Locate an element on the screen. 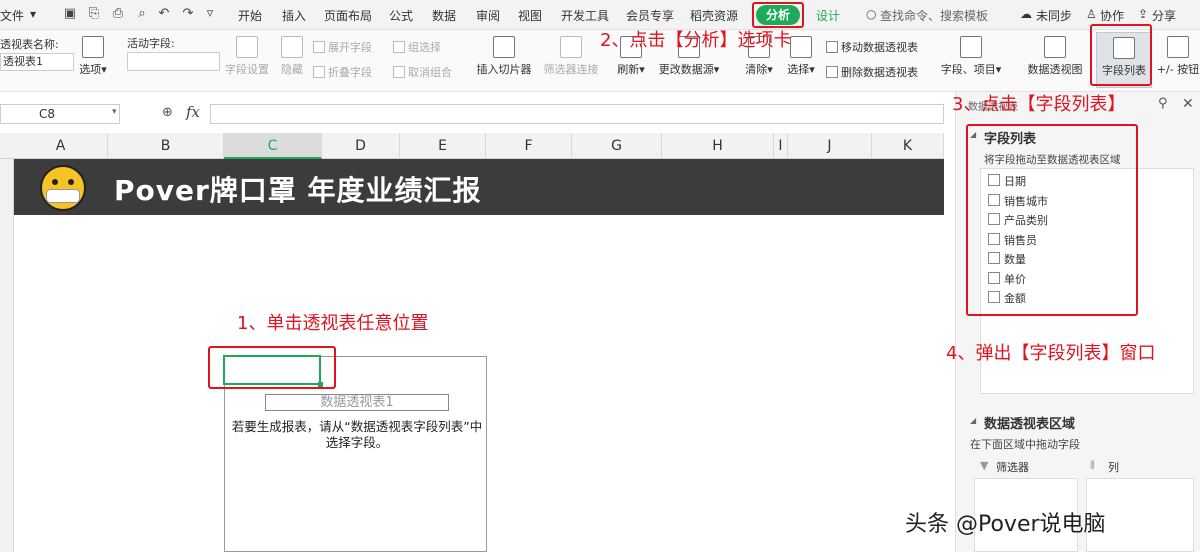 This screenshot has height=552, width=1200. highlight-field-list-button is located at coordinates (1121, 55).